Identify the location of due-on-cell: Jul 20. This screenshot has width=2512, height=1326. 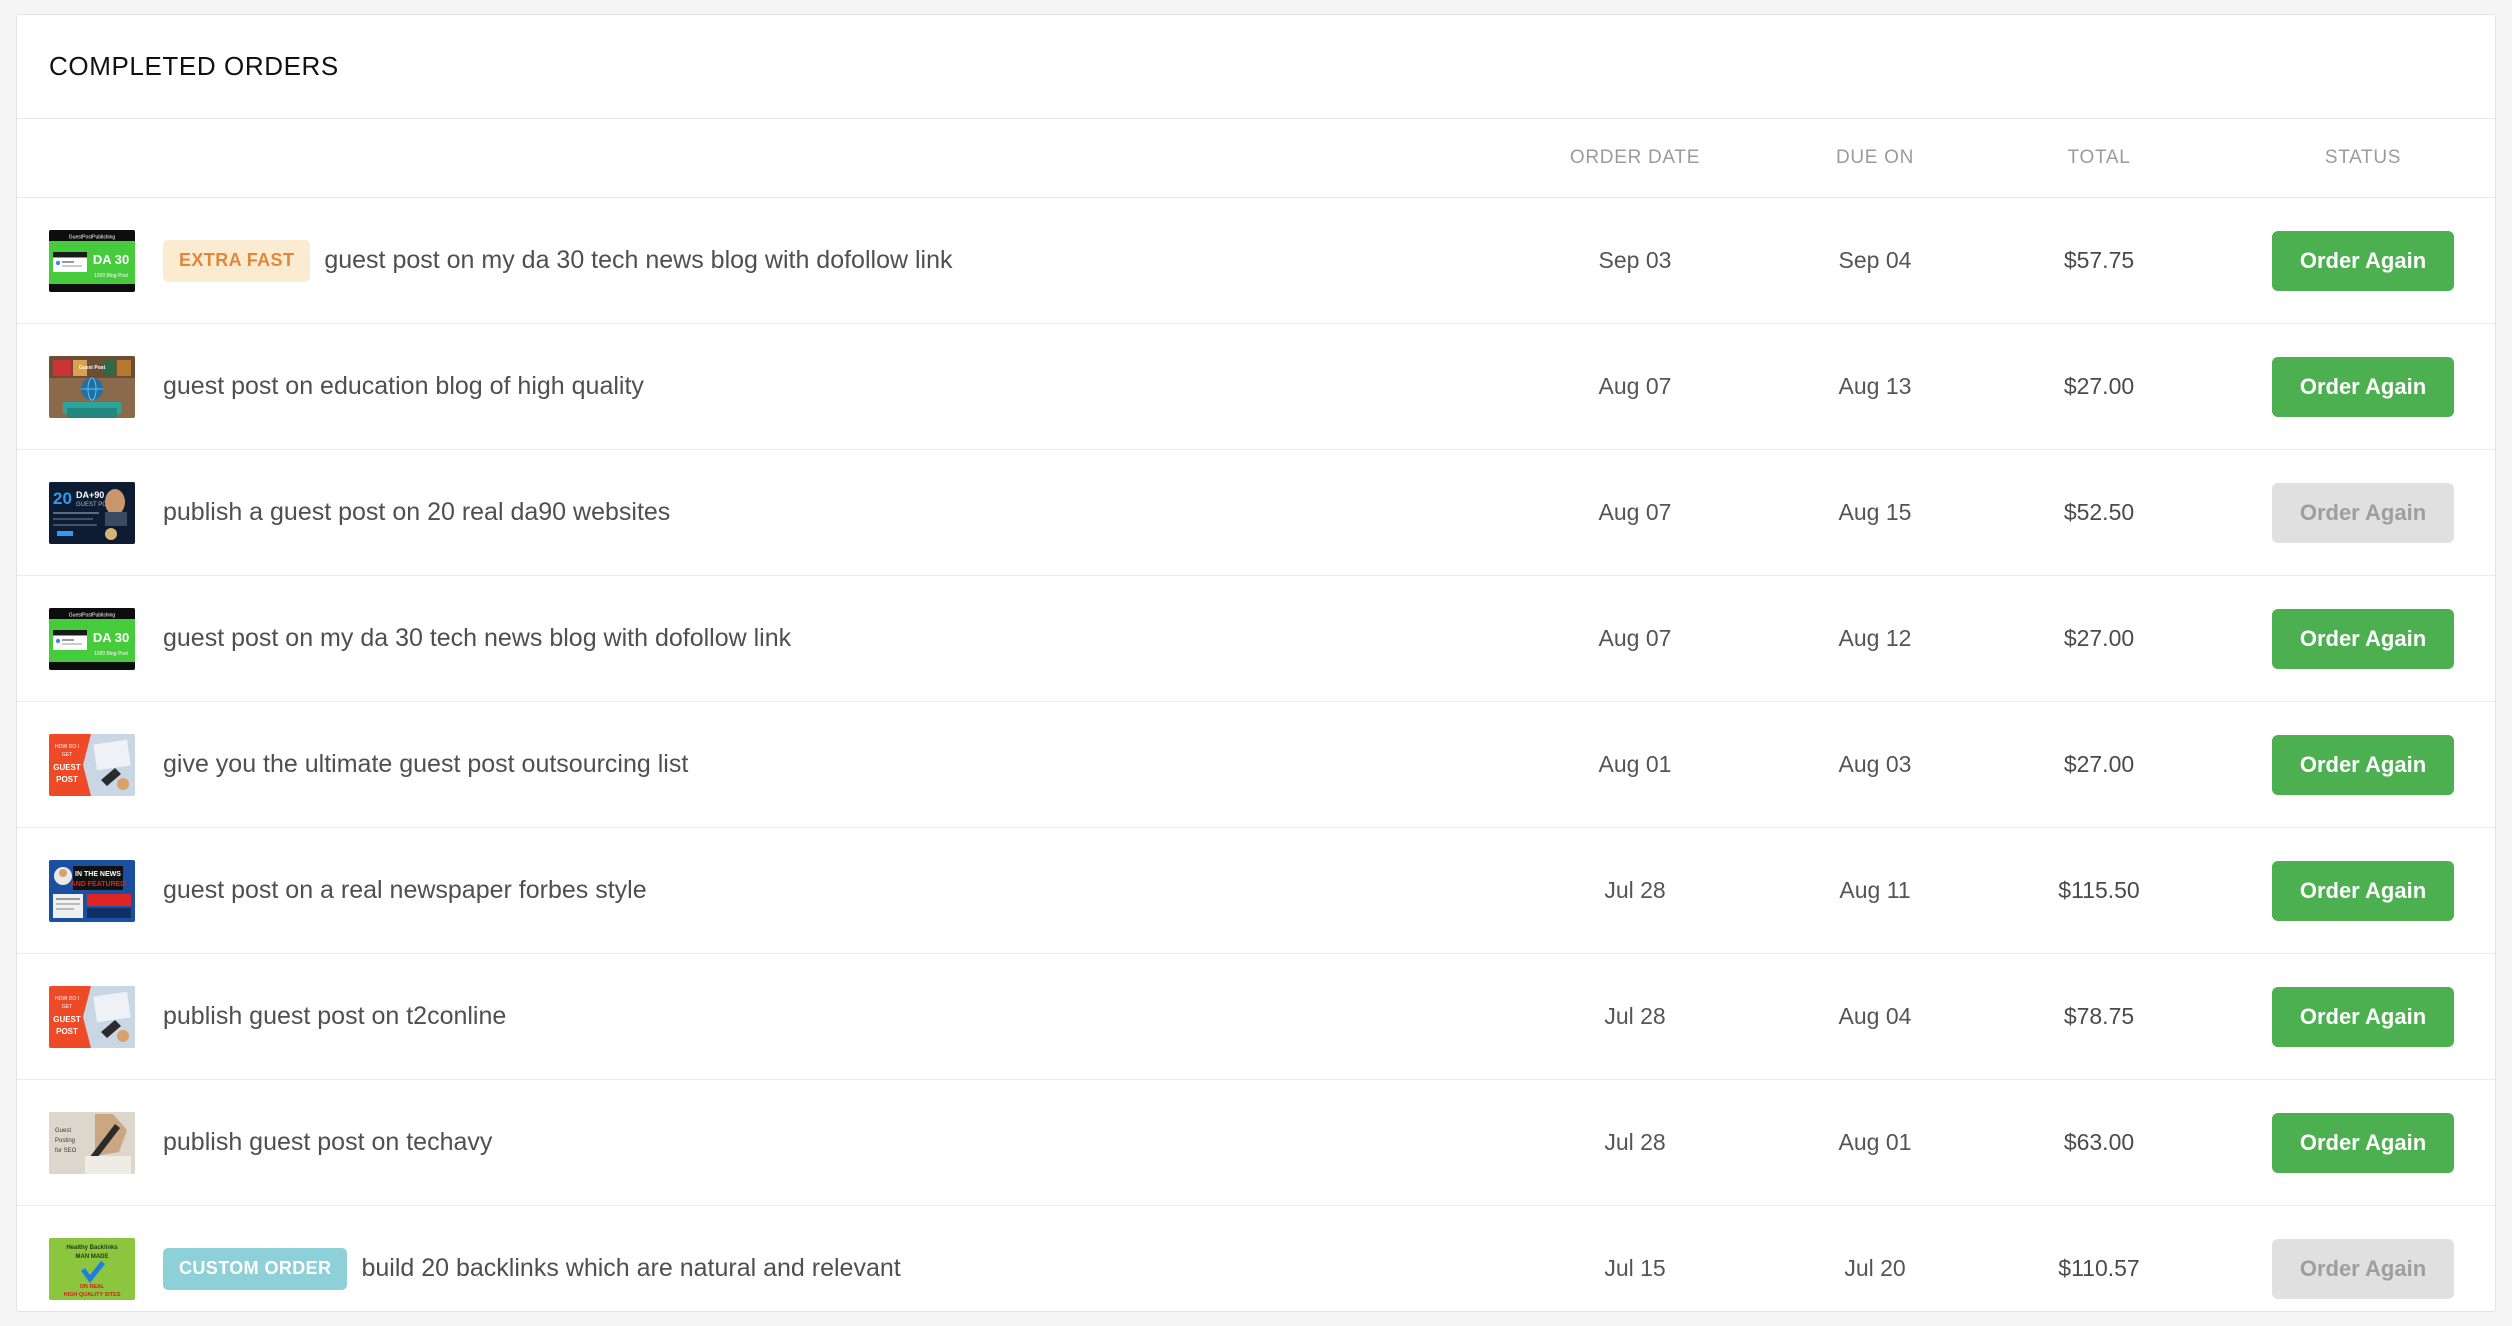
(1875, 1268).